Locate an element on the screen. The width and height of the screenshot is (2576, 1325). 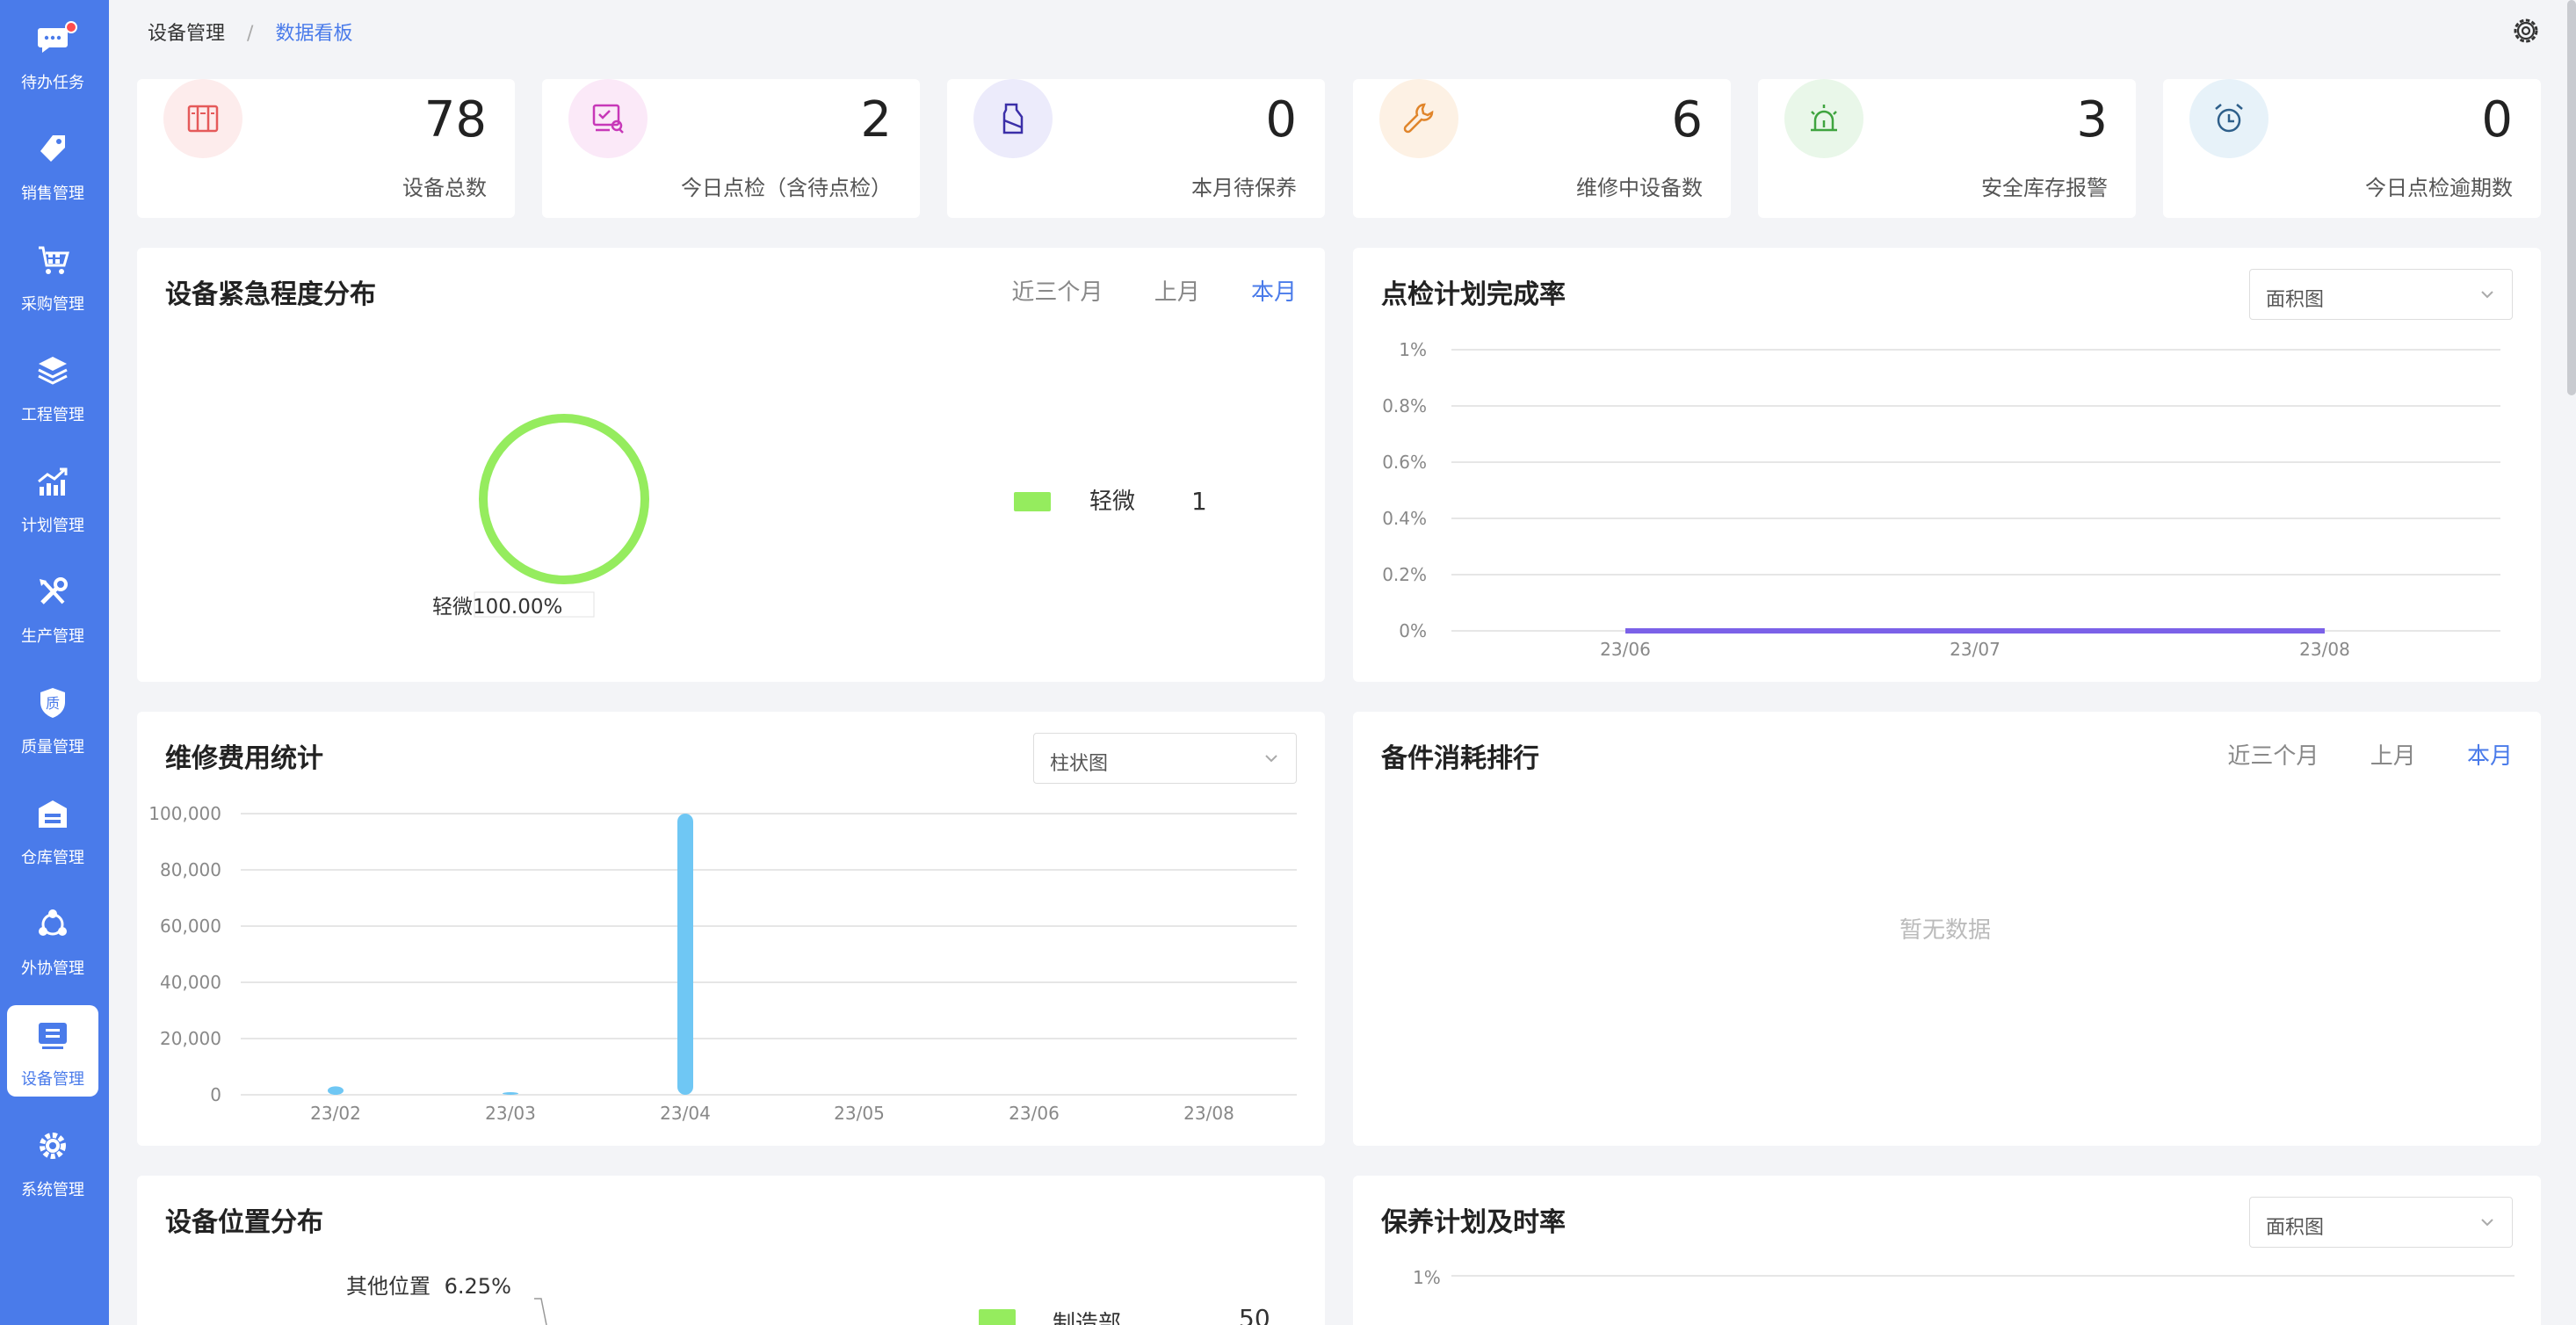
legend-value: 1 is located at coordinates (1199, 502).